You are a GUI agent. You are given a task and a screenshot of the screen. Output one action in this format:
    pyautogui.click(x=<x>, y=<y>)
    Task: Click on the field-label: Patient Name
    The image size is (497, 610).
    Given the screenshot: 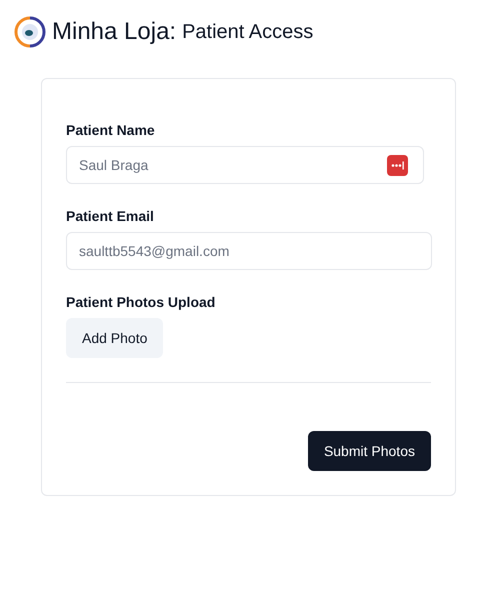 What is the action you would take?
    pyautogui.click(x=111, y=130)
    